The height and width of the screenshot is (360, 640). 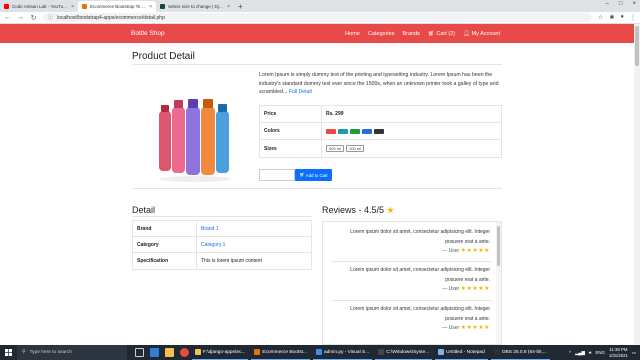 I want to click on full-detail-link: Full Detail, so click(x=300, y=92).